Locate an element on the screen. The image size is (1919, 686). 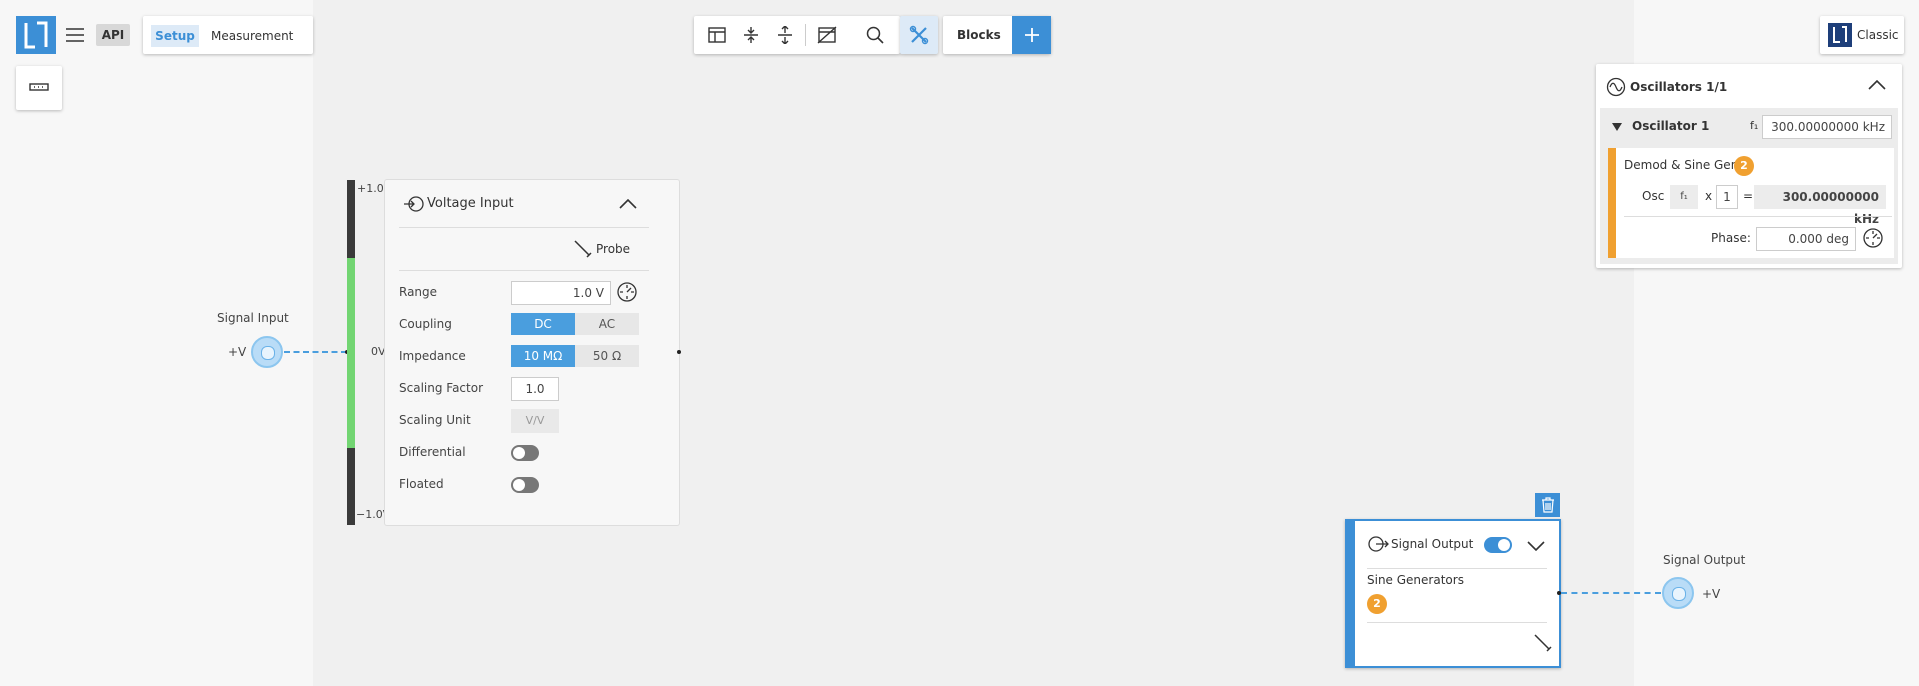
tab-measurement: Measurement is located at coordinates (252, 36).